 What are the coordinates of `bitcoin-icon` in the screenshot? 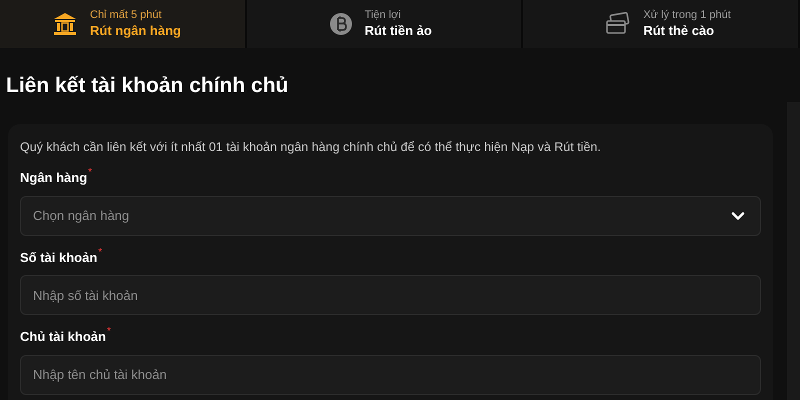 It's located at (340, 24).